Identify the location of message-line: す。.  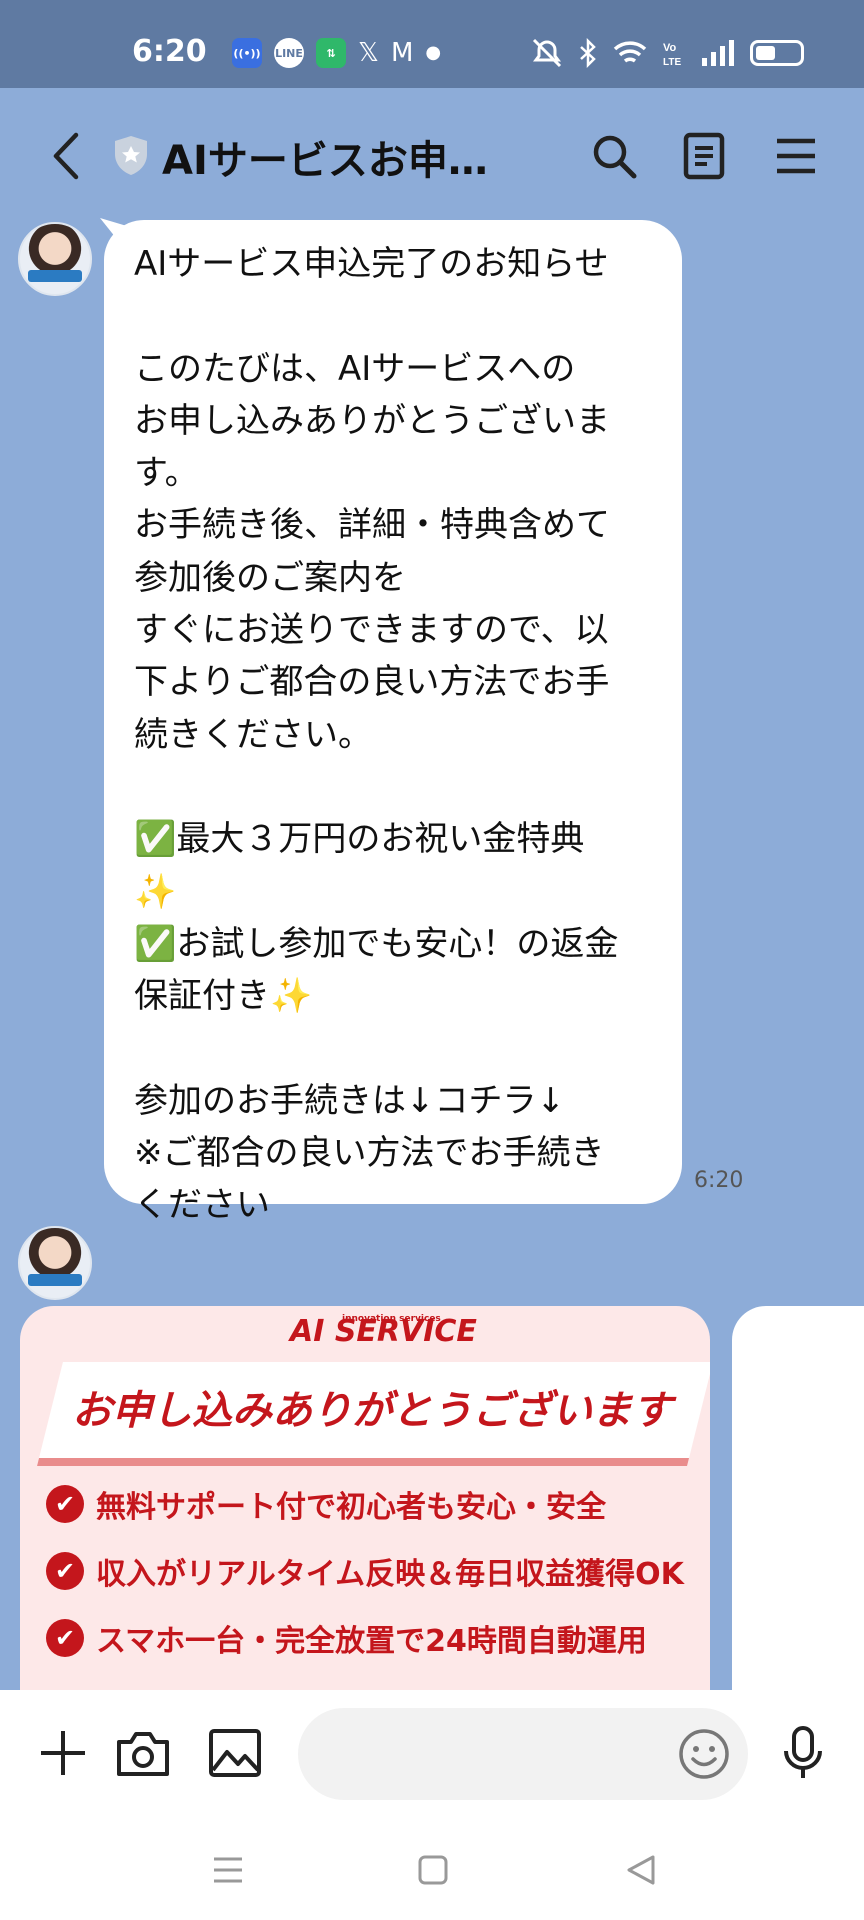
(166, 473).